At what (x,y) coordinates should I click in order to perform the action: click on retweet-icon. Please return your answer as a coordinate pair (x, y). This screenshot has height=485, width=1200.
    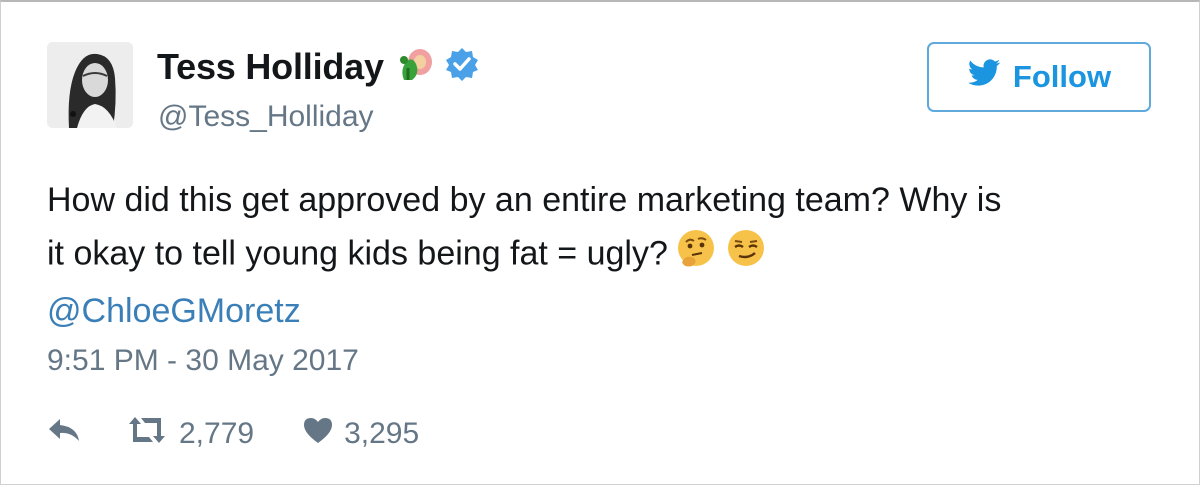
    Looking at the image, I should click on (147, 434).